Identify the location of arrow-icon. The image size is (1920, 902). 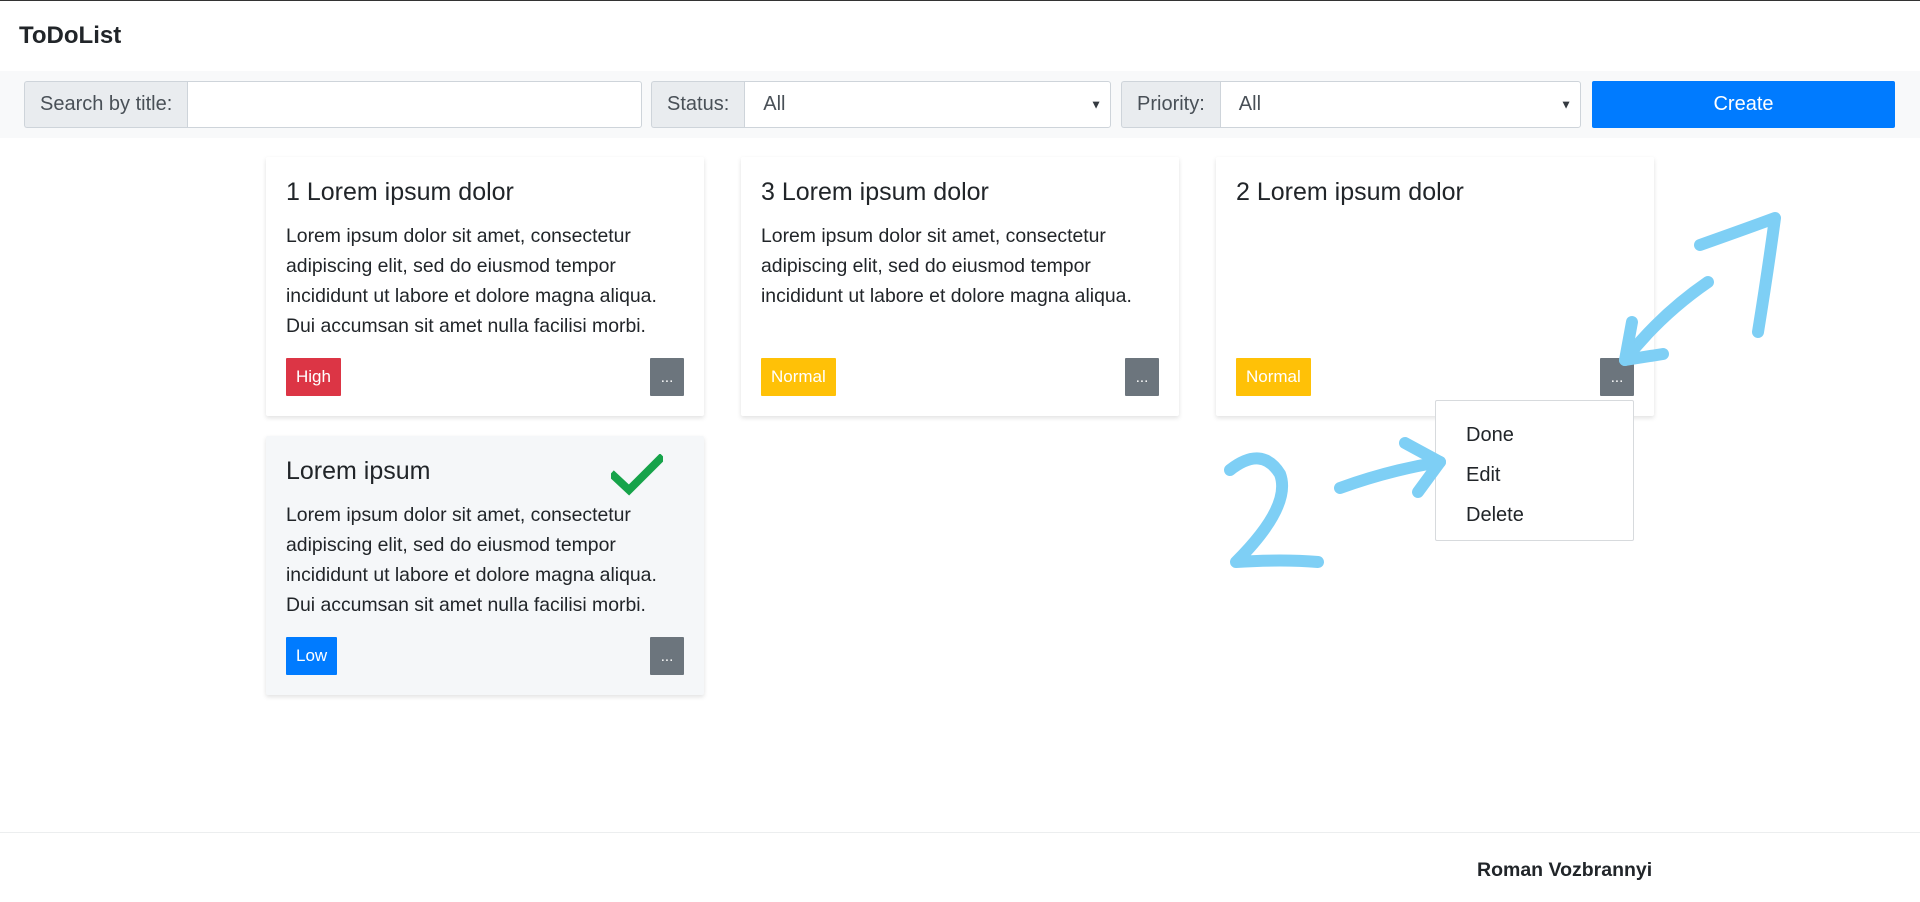
(1390, 475).